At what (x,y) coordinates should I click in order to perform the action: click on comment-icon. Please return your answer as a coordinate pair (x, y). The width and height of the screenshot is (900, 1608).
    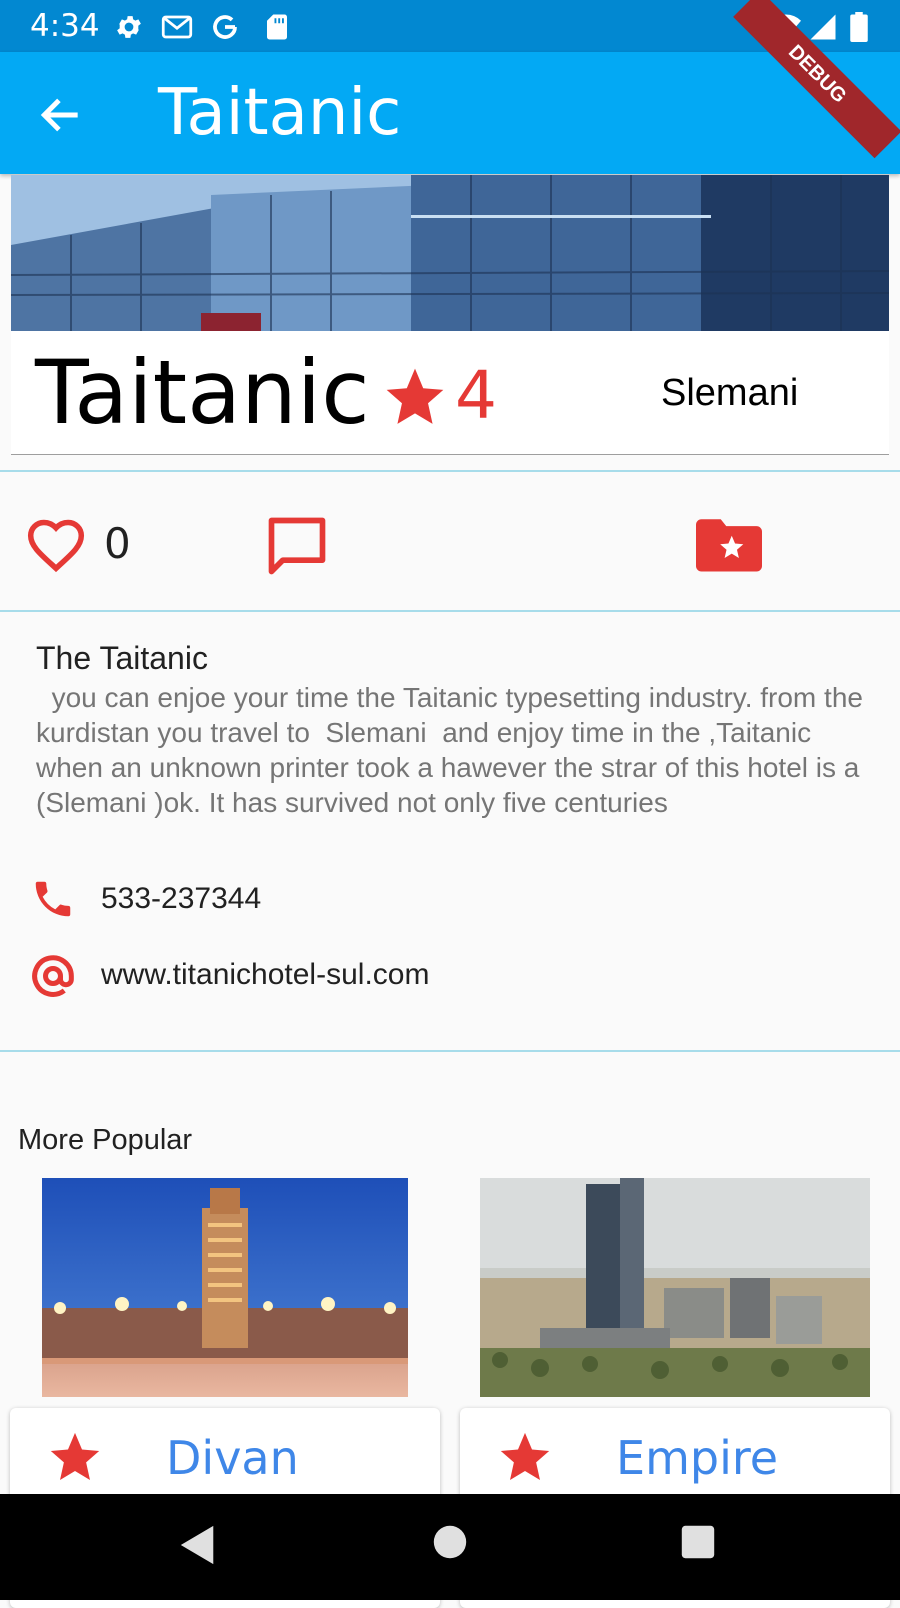
    Looking at the image, I should click on (297, 546).